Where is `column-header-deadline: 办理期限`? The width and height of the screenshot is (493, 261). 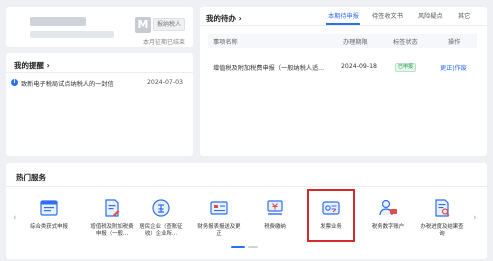
column-header-deadline: 办理期限 is located at coordinates (355, 42).